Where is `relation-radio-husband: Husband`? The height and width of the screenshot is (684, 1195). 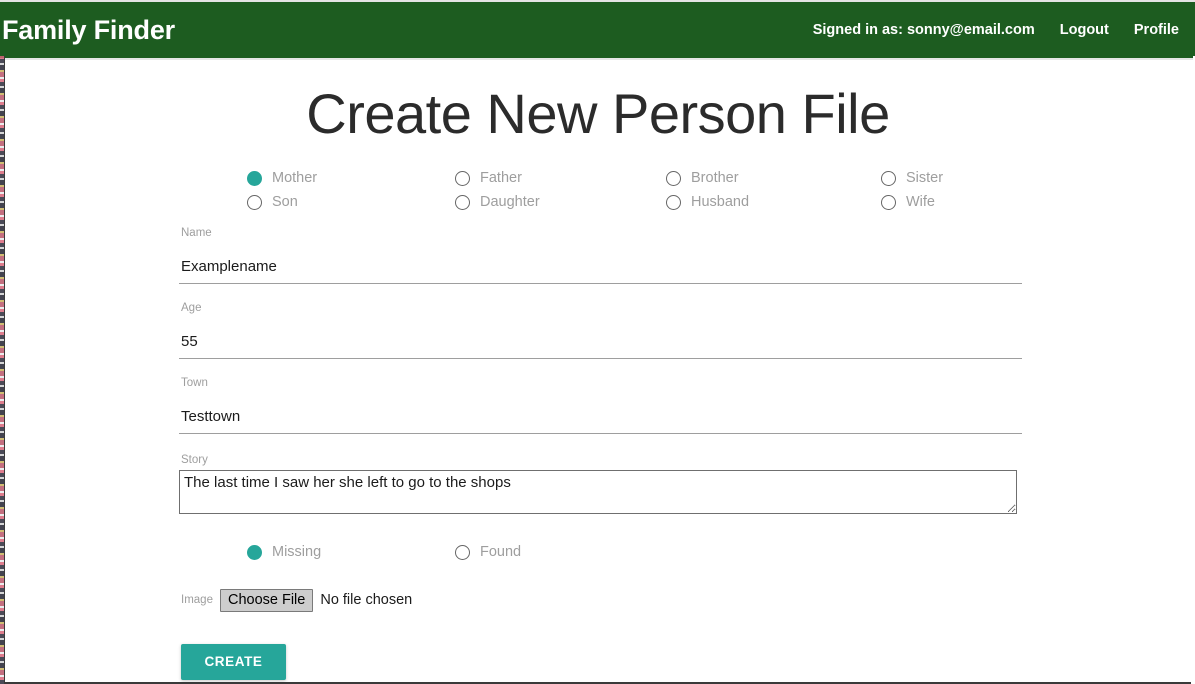
relation-radio-husband: Husband is located at coordinates (707, 202).